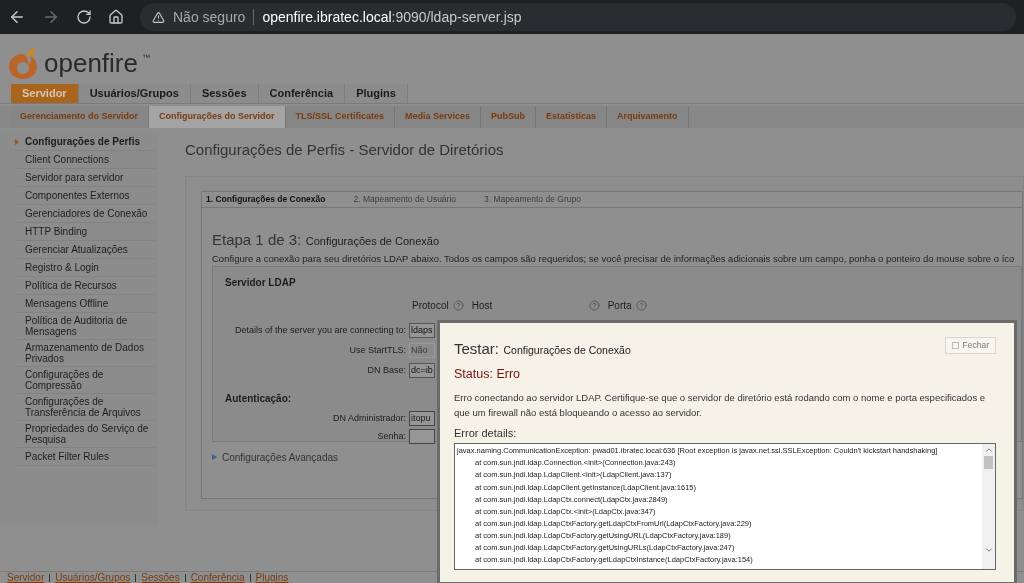 Image resolution: width=1024 pixels, height=583 pixels. Describe the element at coordinates (955, 345) in the screenshot. I see `close-icon` at that location.